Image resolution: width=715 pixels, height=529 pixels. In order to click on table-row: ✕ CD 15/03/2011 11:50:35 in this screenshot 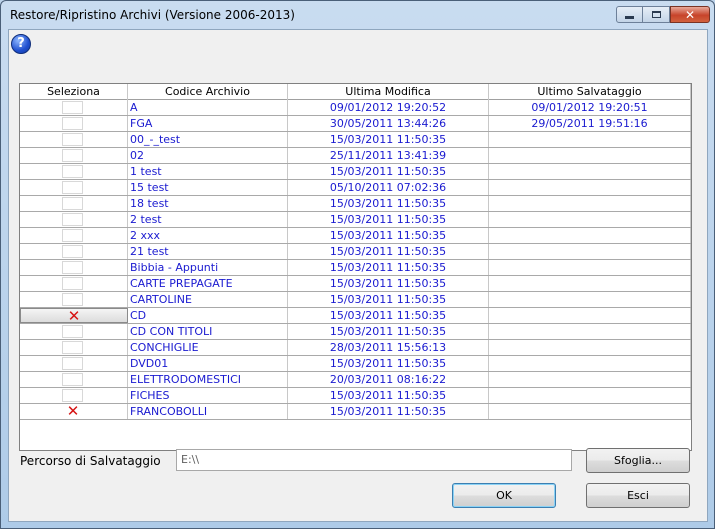, I will do `click(355, 316)`.